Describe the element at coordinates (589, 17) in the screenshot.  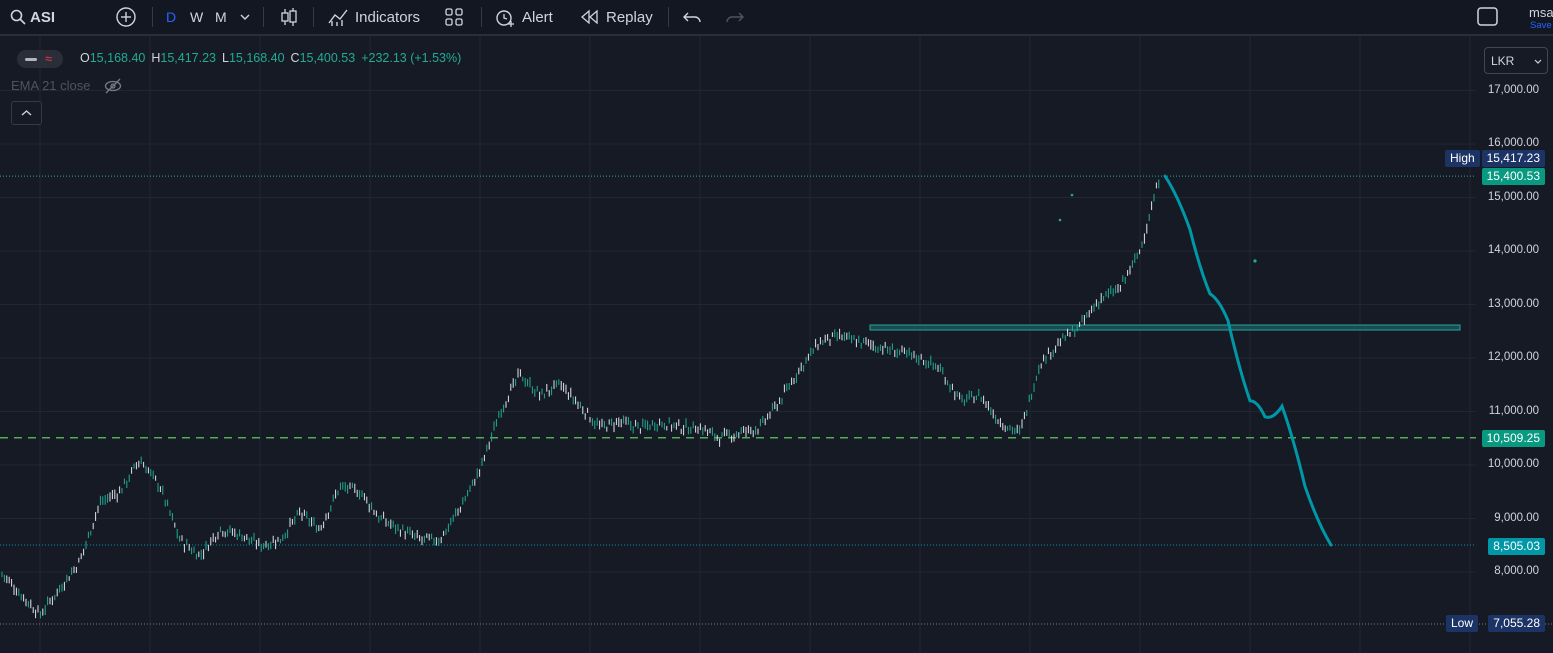
I see `rewind-icon` at that location.